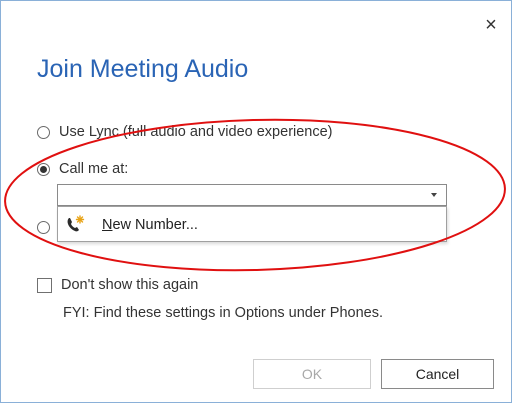 The width and height of the screenshot is (513, 404). I want to click on use-lync-radio, so click(43, 132).